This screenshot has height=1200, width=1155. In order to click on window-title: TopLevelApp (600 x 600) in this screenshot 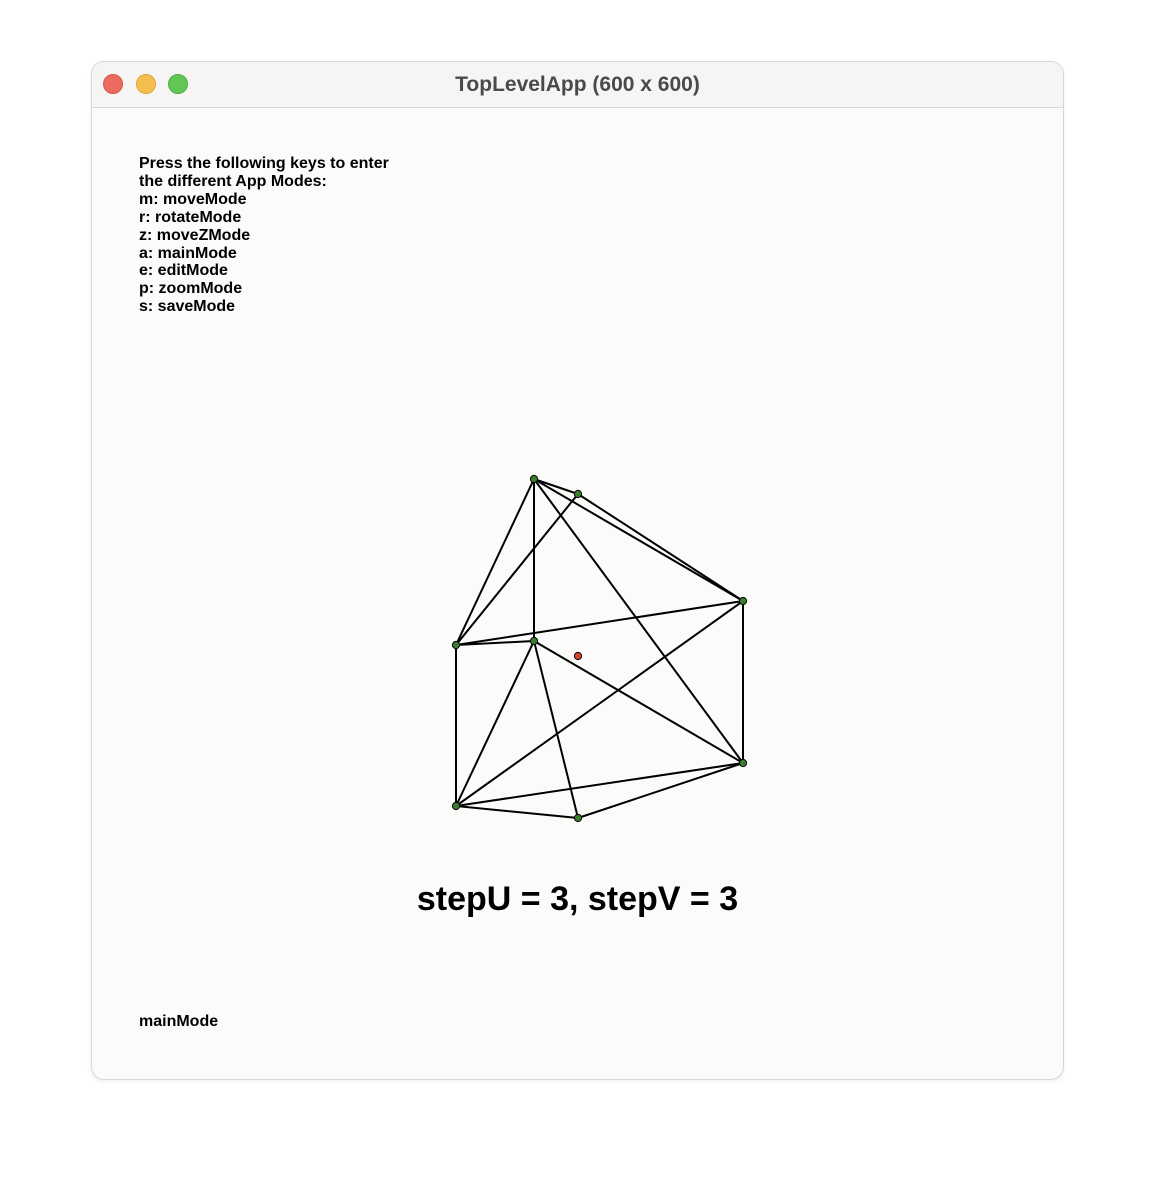, I will do `click(577, 84)`.